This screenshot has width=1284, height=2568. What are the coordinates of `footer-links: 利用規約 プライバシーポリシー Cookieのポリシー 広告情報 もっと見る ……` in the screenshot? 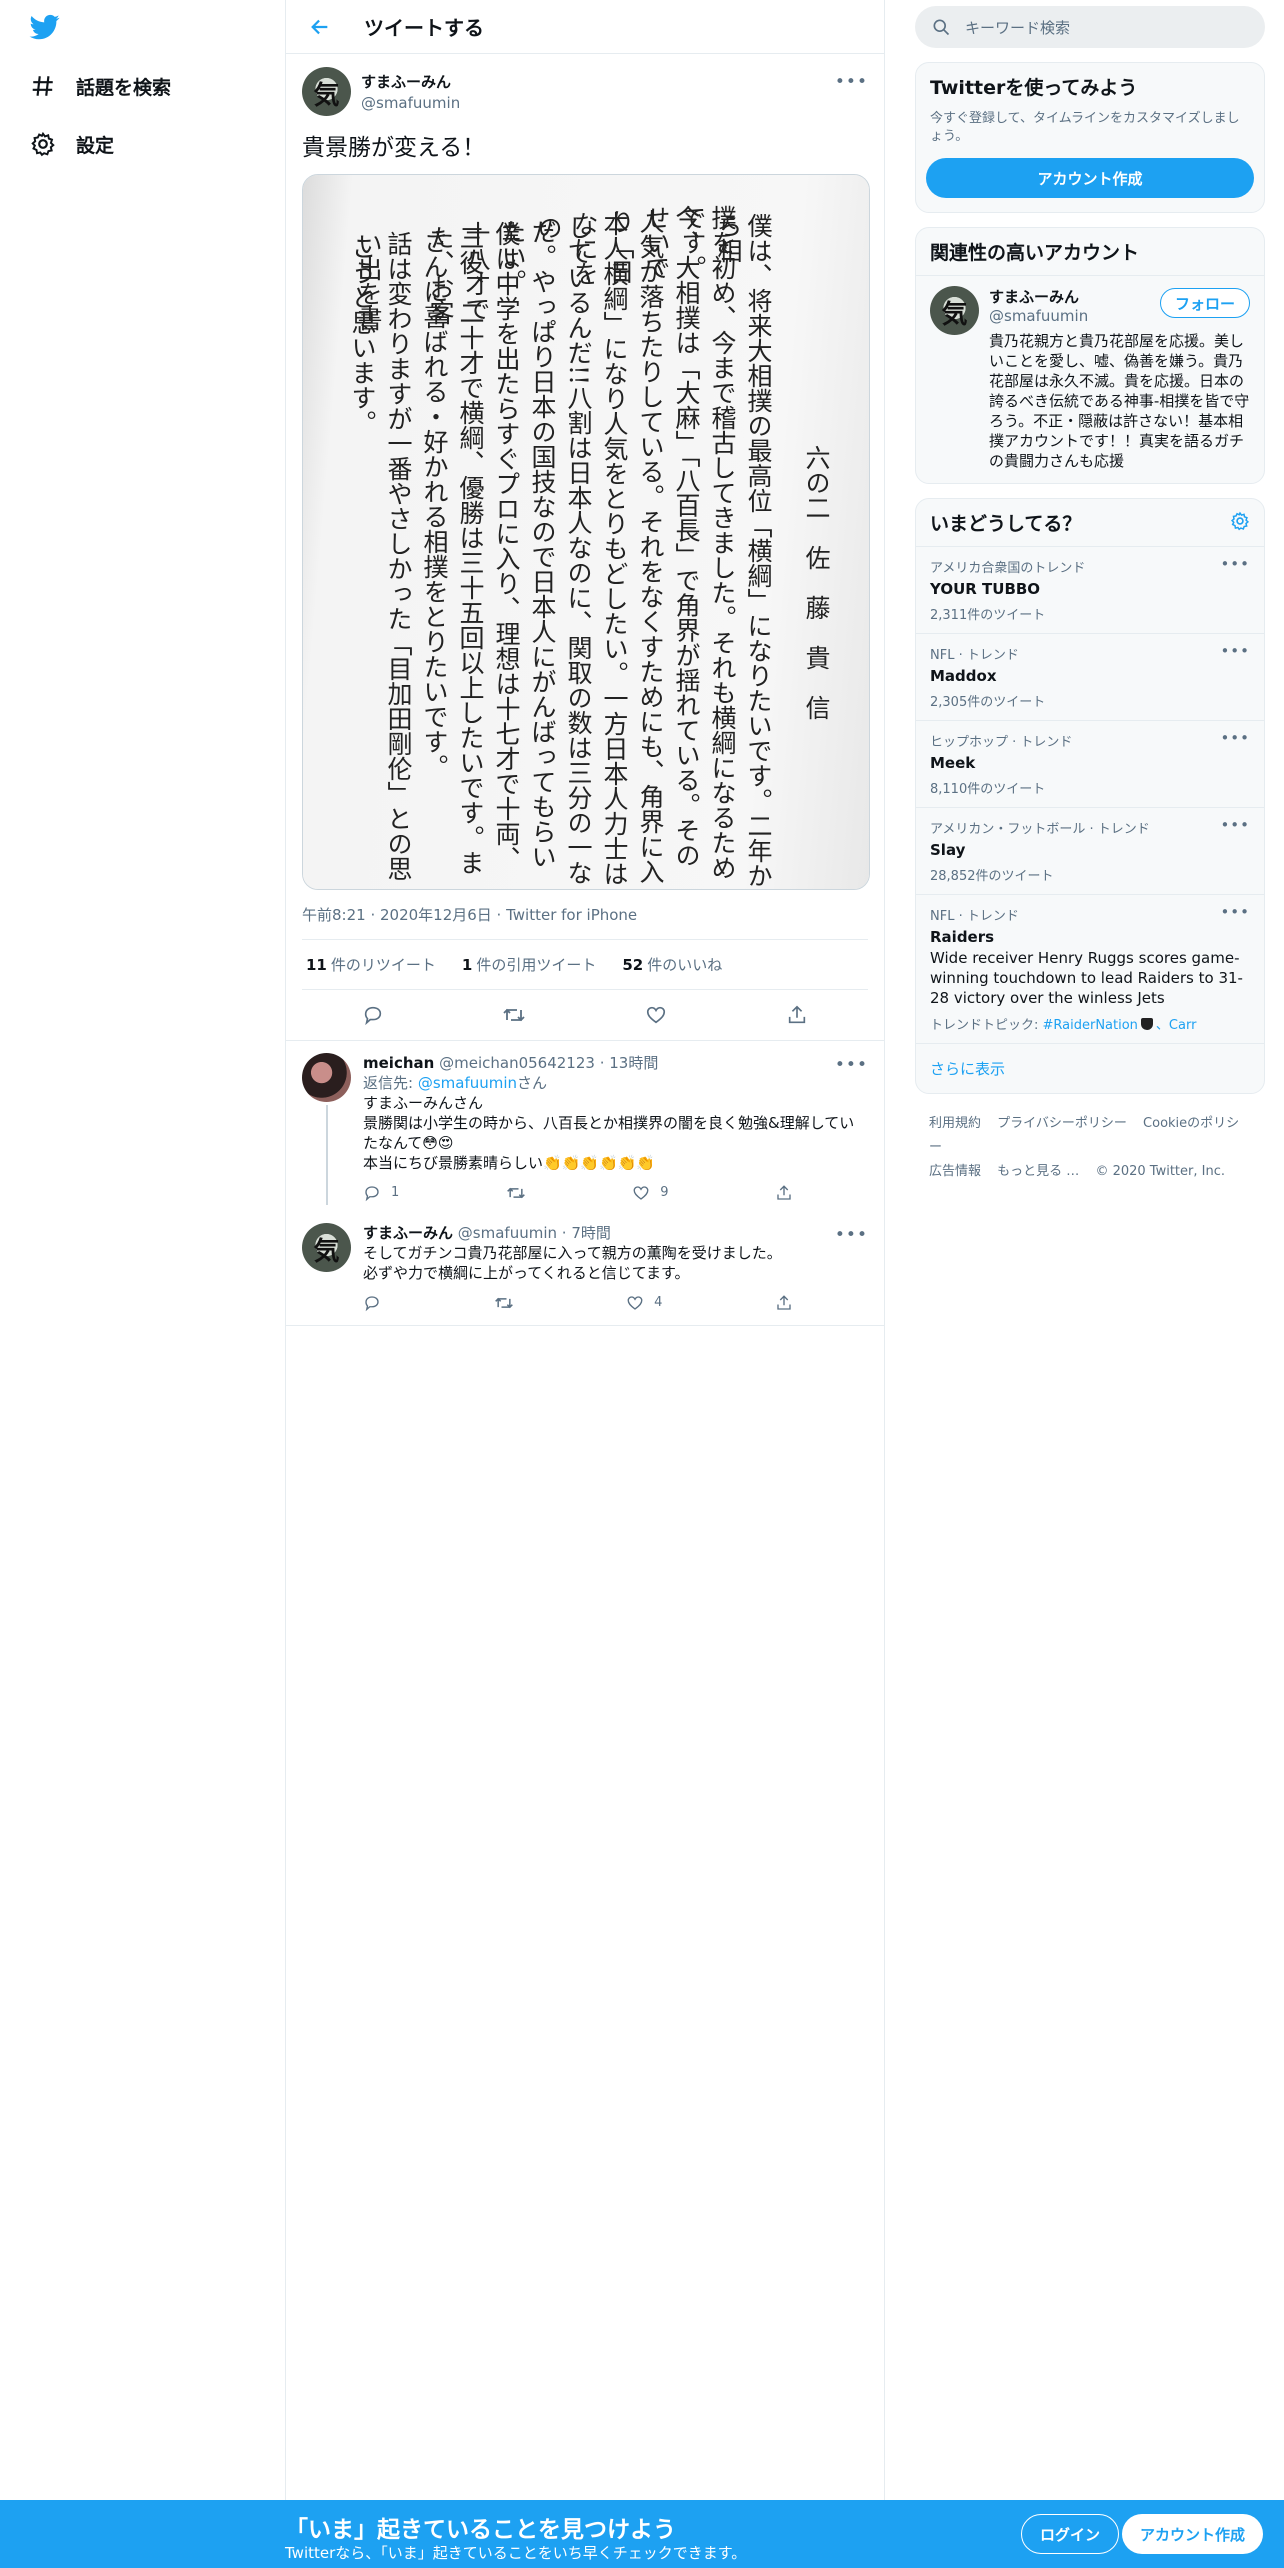 It's located at (1090, 1148).